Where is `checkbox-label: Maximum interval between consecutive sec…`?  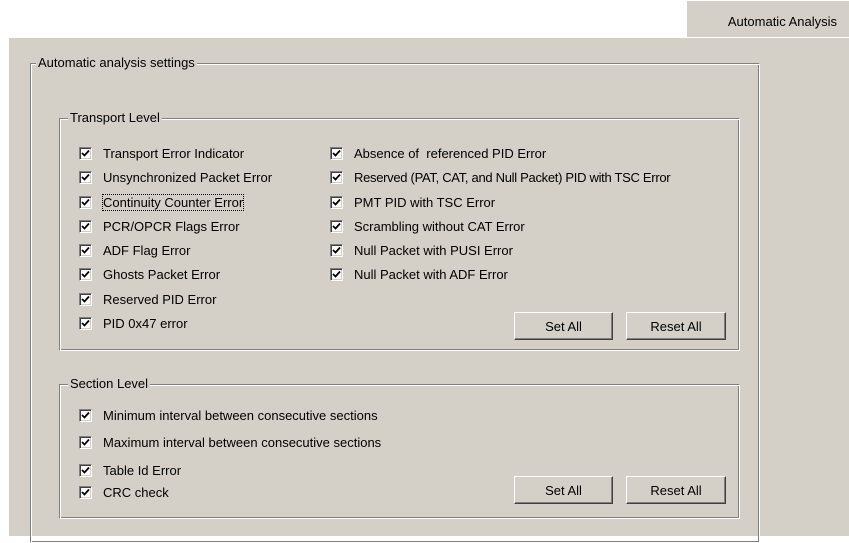 checkbox-label: Maximum interval between consecutive sec… is located at coordinates (242, 442).